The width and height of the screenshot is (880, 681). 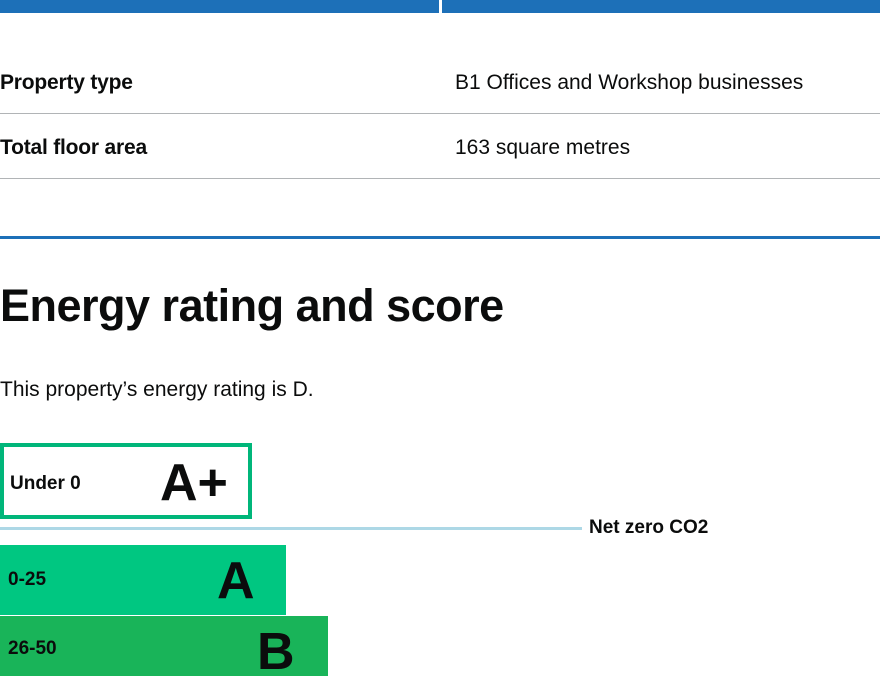 I want to click on band-range: Under 0, so click(x=45, y=483).